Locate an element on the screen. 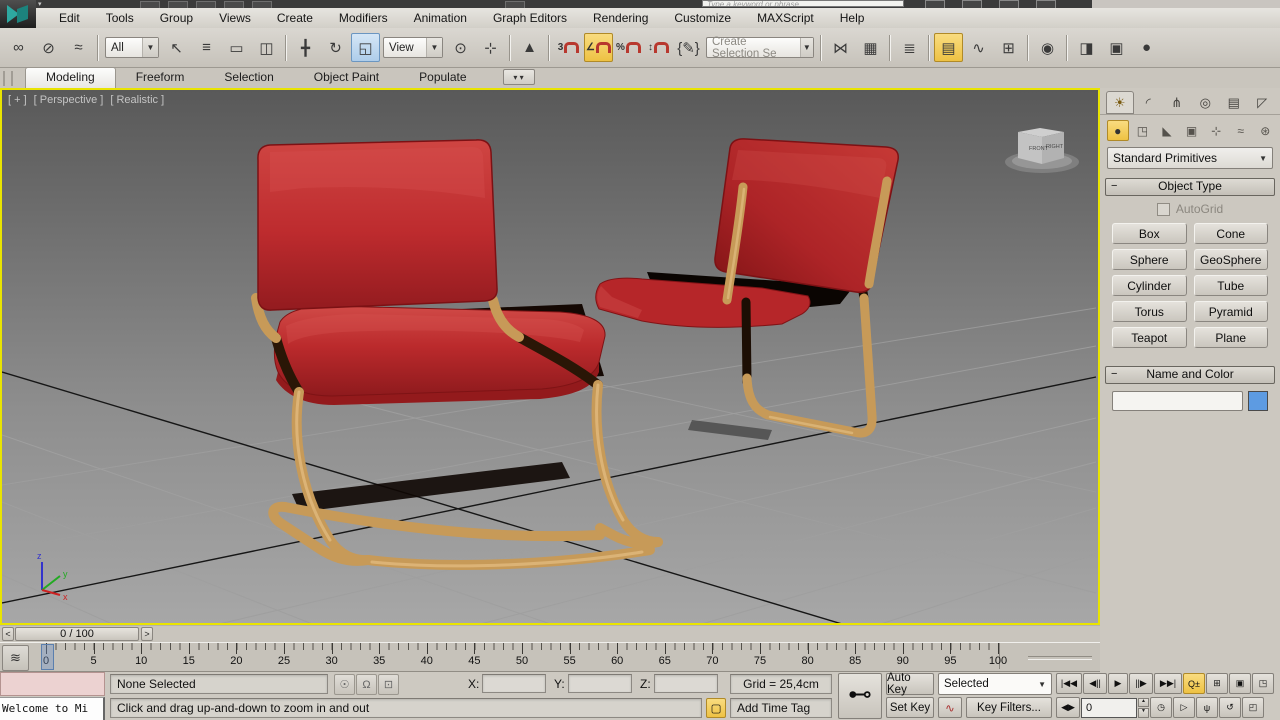 This screenshot has width=1280, height=720. category-shapes: ◳ is located at coordinates (1143, 130).